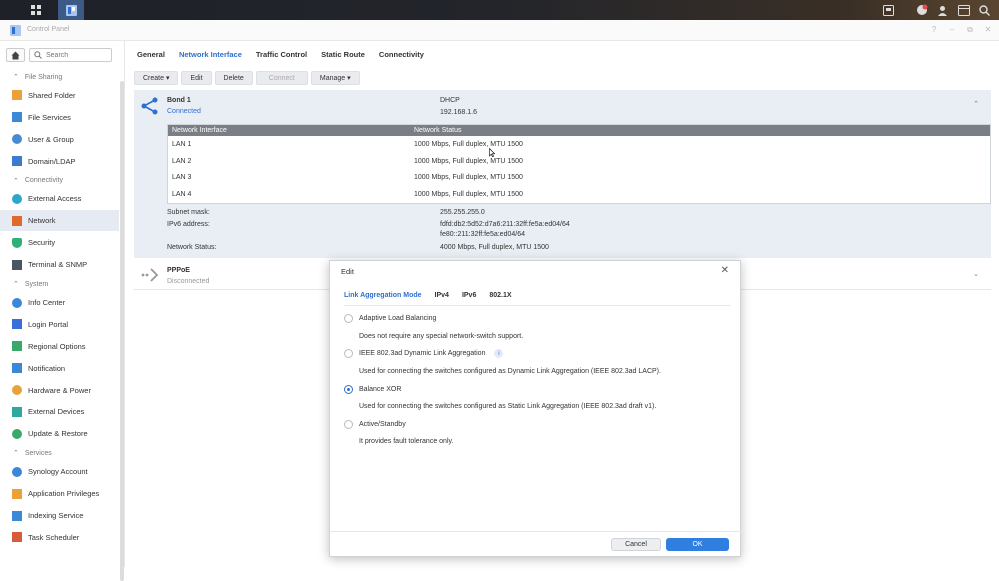 This screenshot has width=999, height=581. I want to click on user-group-icon, so click(17, 139).